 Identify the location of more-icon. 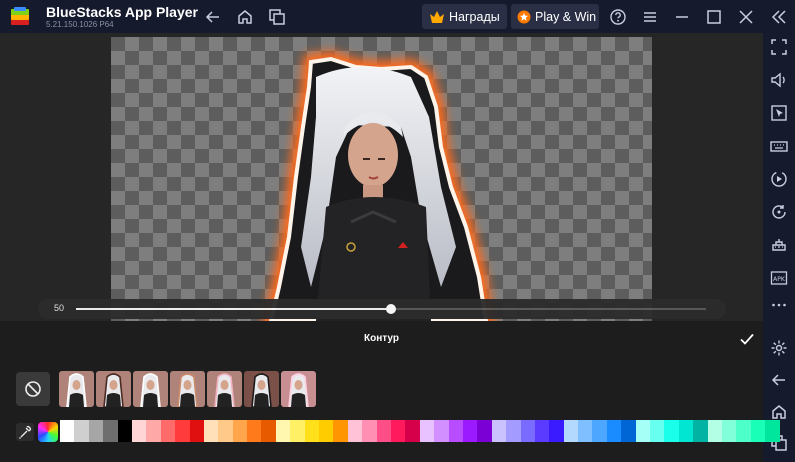
(779, 305).